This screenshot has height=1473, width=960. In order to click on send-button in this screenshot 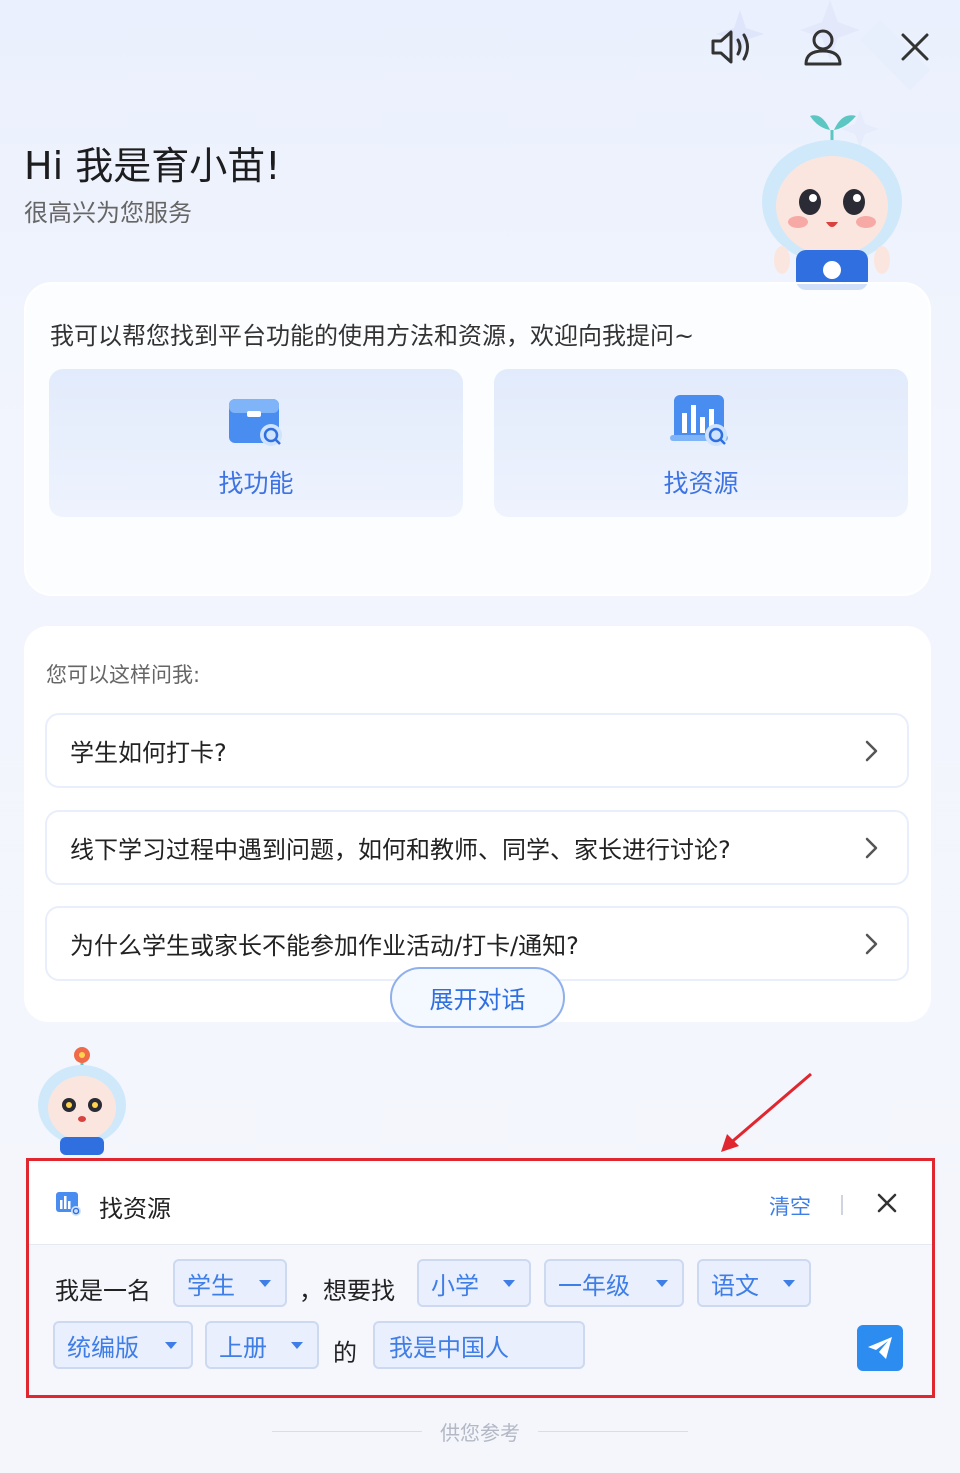, I will do `click(880, 1348)`.